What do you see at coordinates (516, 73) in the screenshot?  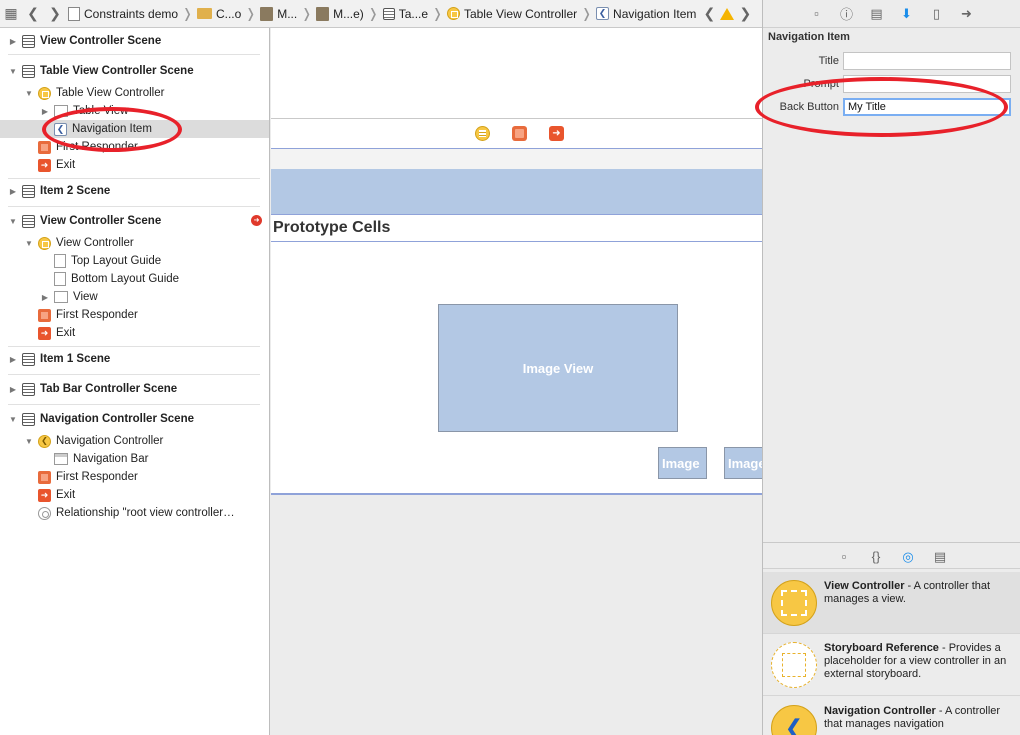 I see `scene-view-area` at bounding box center [516, 73].